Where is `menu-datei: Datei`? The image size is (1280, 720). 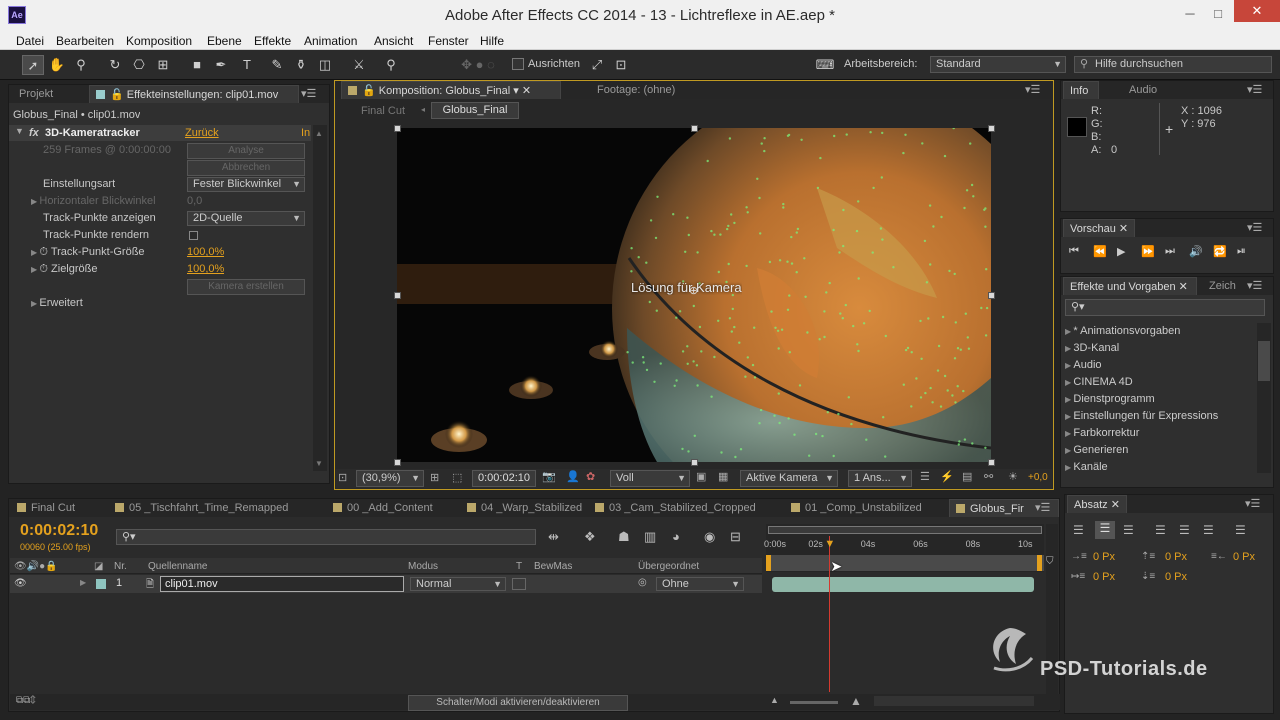 menu-datei: Datei is located at coordinates (30, 41).